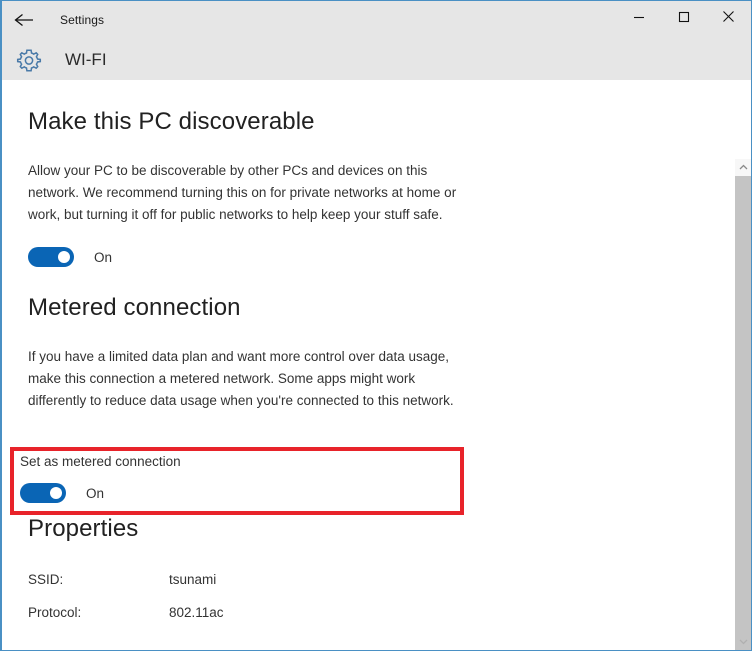 The image size is (752, 651). I want to click on maximize-icon, so click(684, 17).